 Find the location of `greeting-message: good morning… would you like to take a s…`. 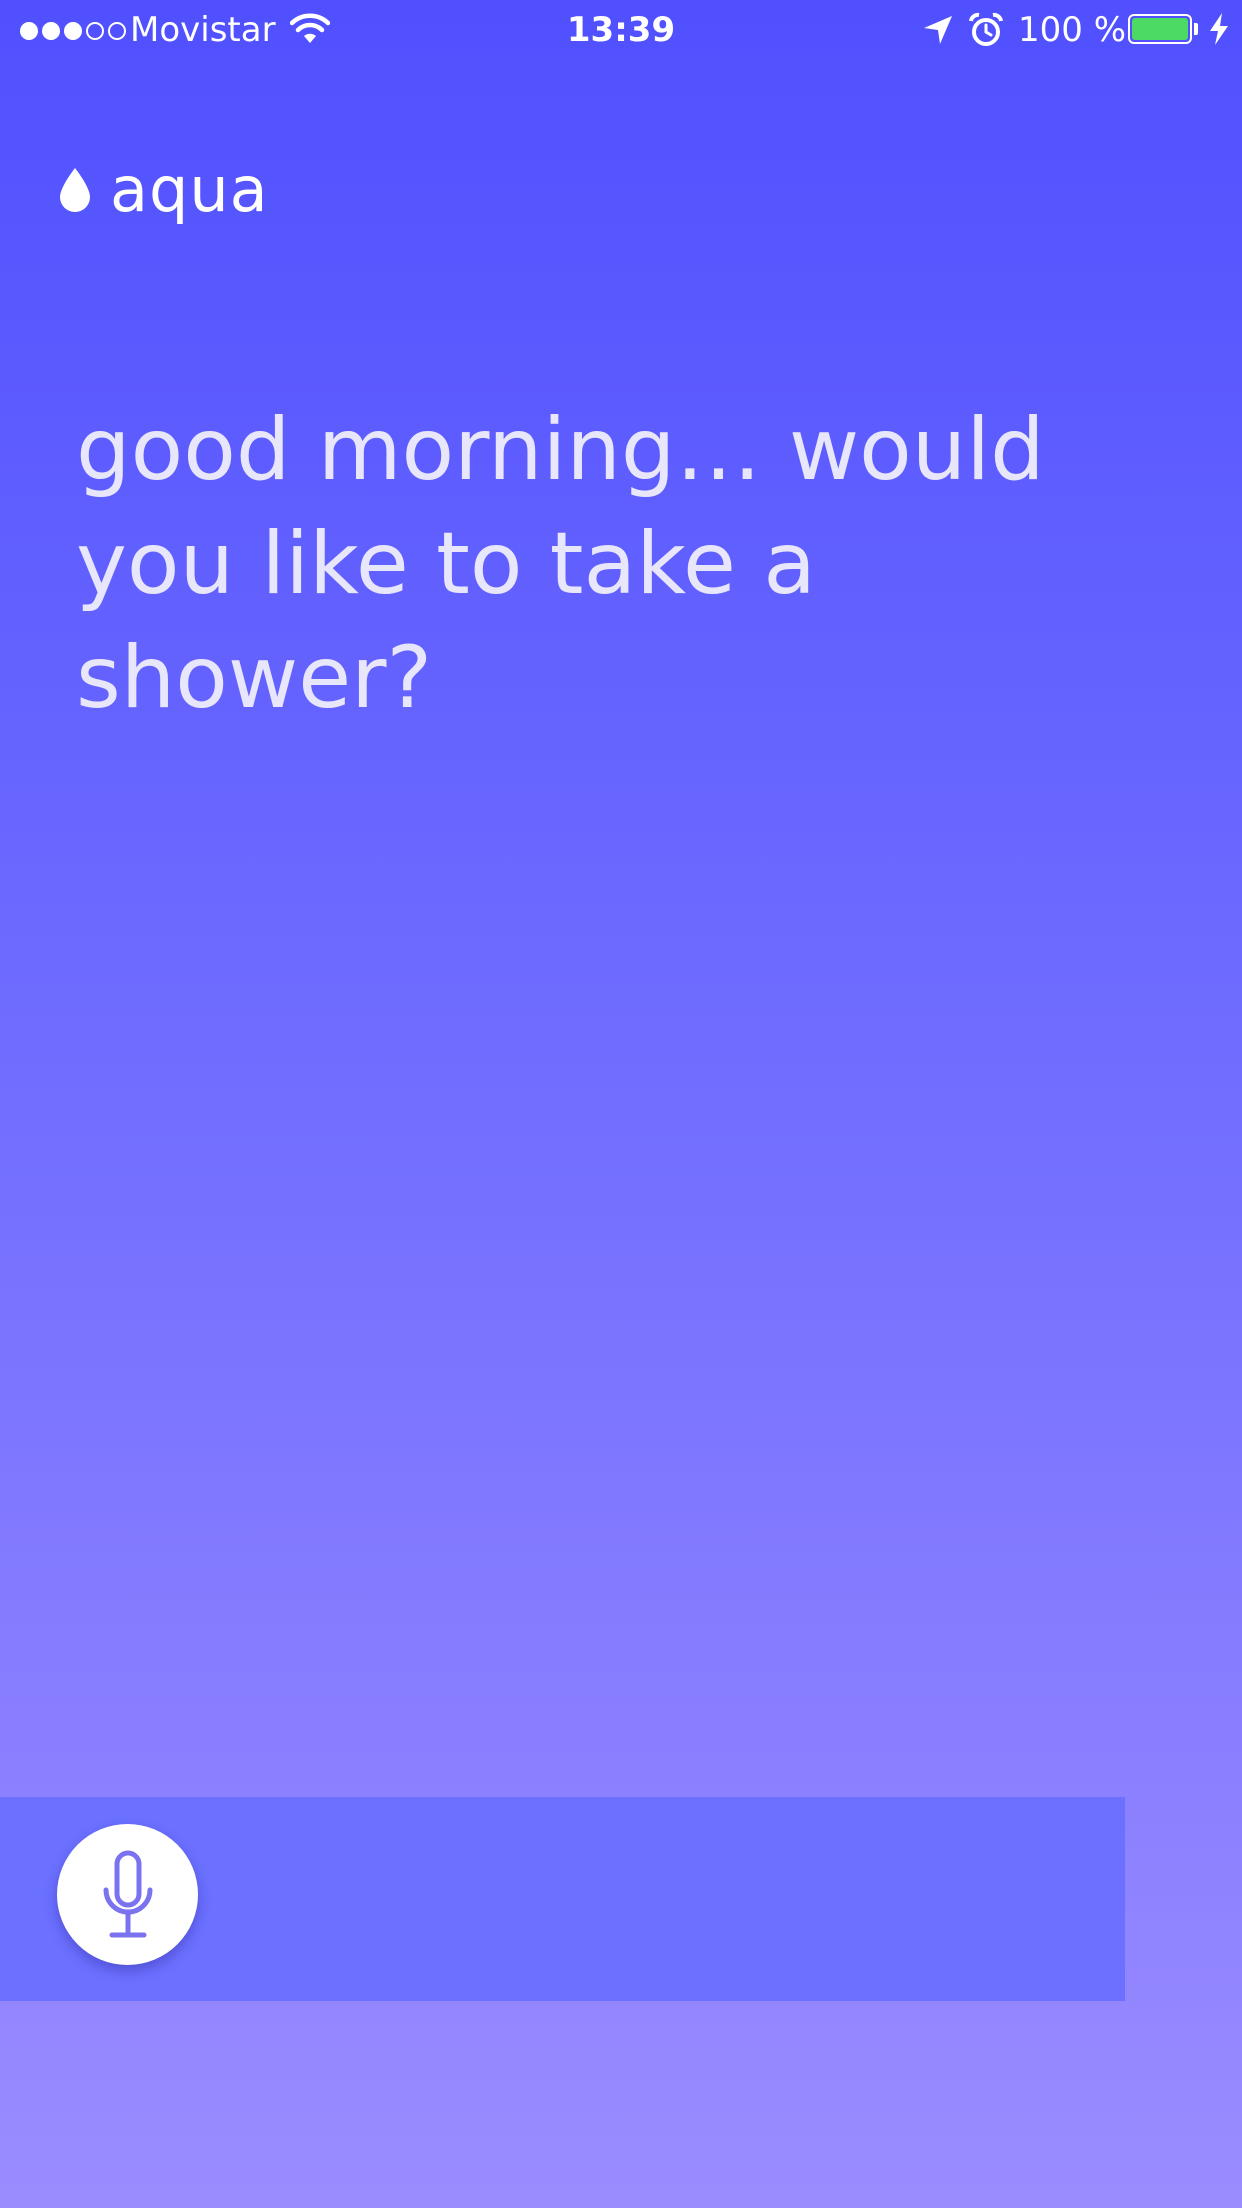

greeting-message: good morning… would you like to take a s… is located at coordinates (560, 564).